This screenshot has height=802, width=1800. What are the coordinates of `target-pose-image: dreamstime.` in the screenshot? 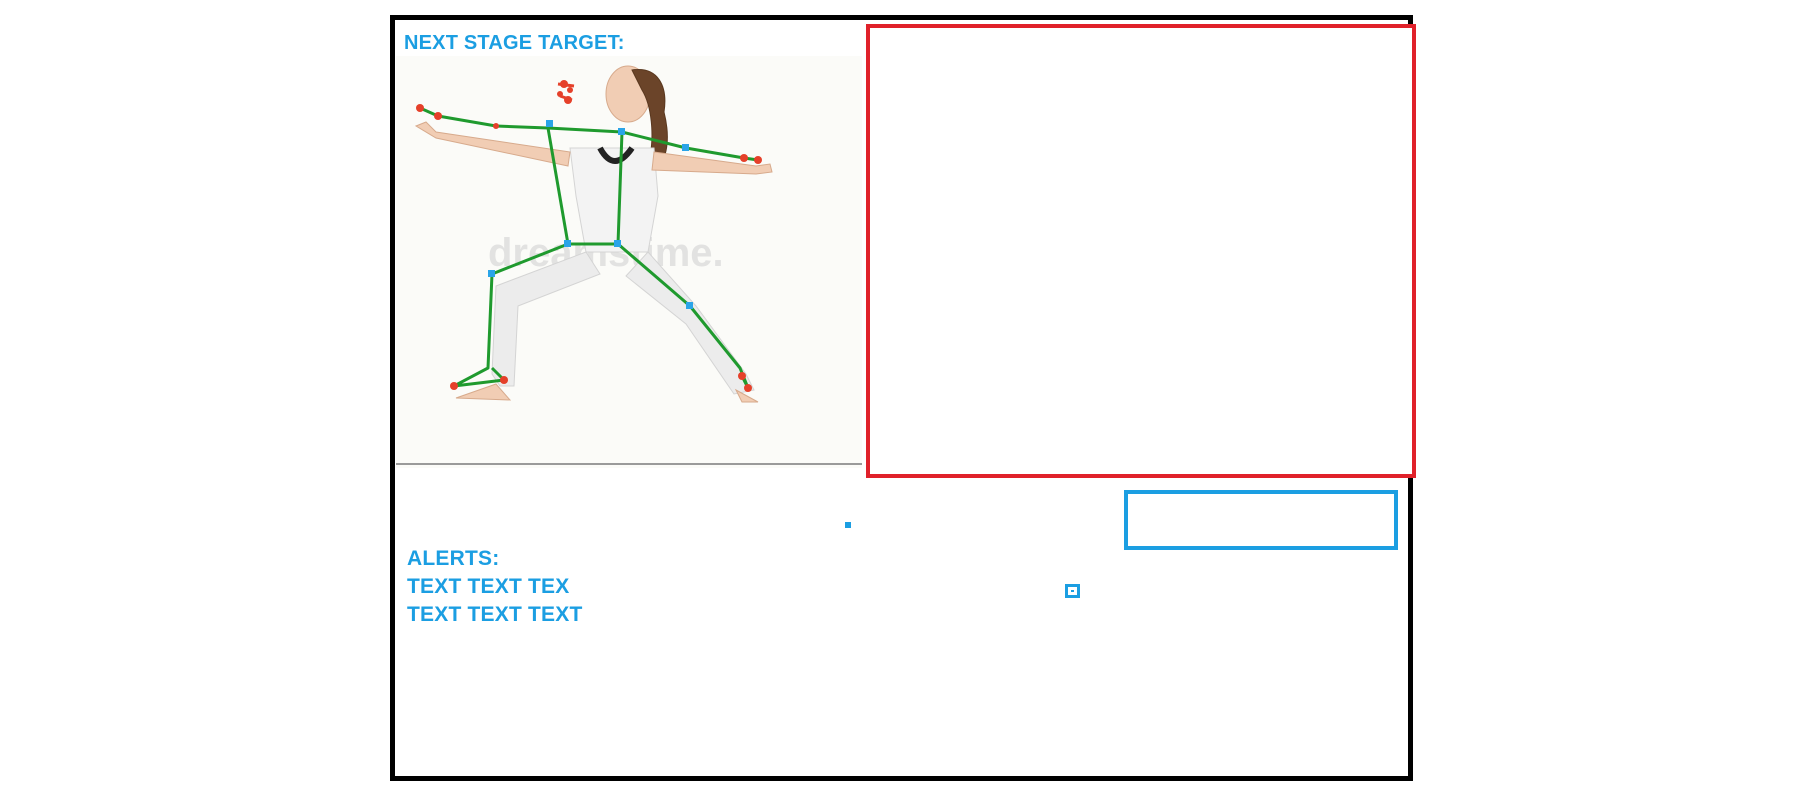 It's located at (629, 262).